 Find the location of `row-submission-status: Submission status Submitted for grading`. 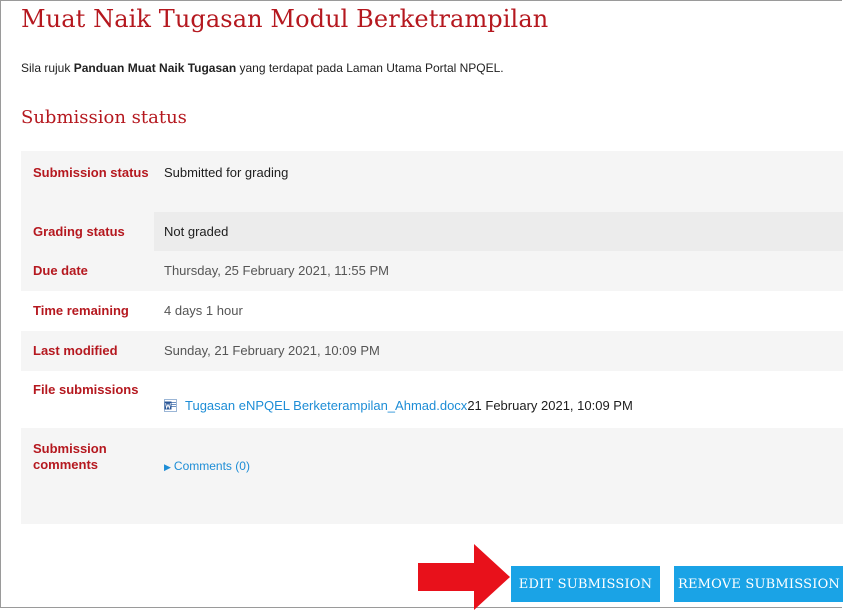

row-submission-status: Submission status Submitted for grading is located at coordinates (432, 181).